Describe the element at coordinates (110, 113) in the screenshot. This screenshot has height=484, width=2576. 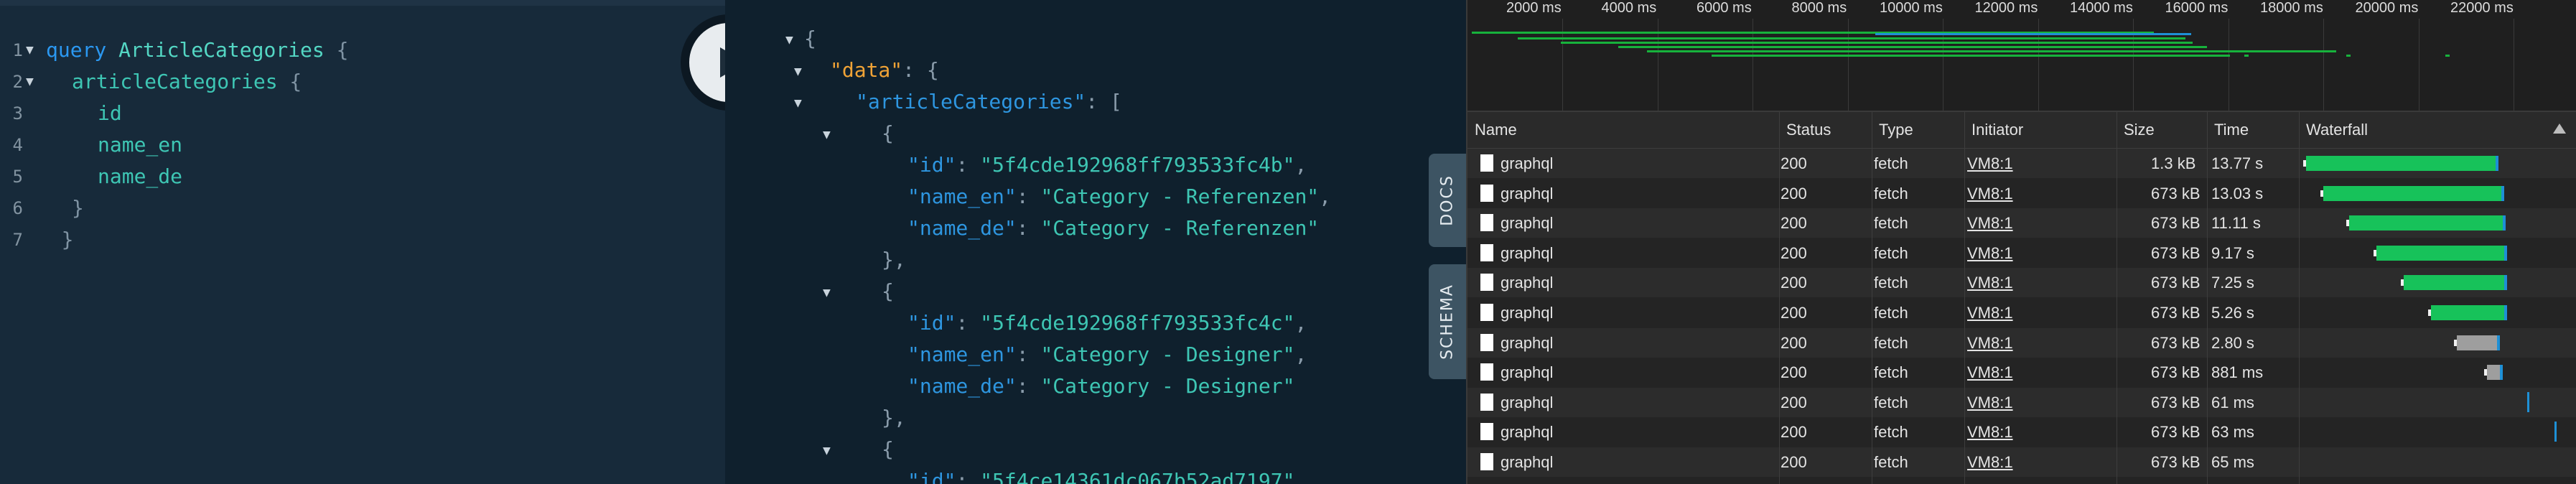
I see `query-line-text: id` at that location.